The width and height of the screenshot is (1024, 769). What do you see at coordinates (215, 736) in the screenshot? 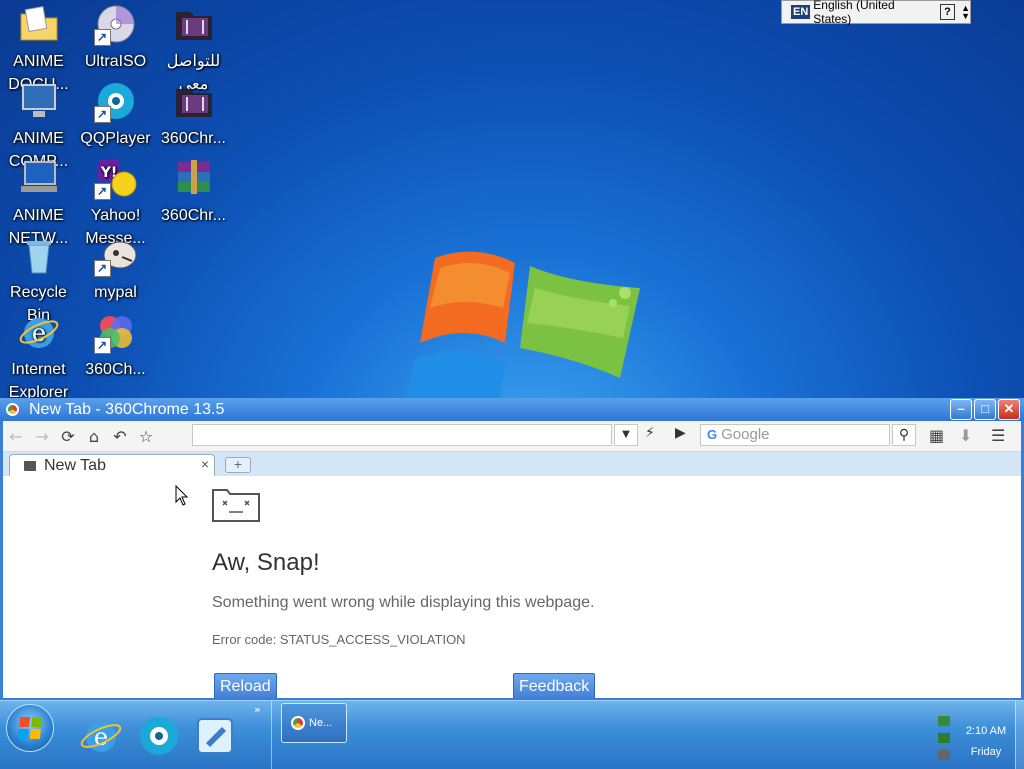
I see `notepad-icon` at bounding box center [215, 736].